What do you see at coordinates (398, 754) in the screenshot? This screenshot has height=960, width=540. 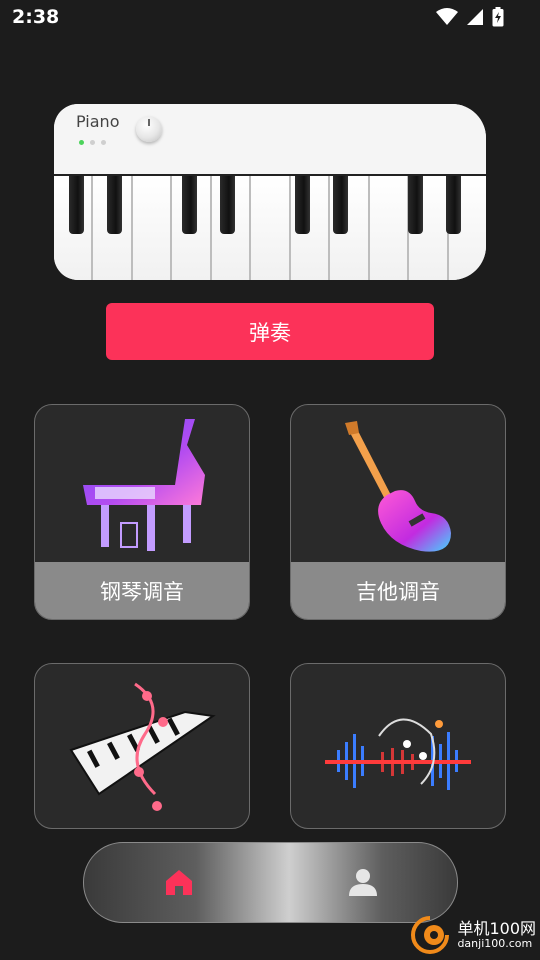 I see `sound-wave-notes-icon` at bounding box center [398, 754].